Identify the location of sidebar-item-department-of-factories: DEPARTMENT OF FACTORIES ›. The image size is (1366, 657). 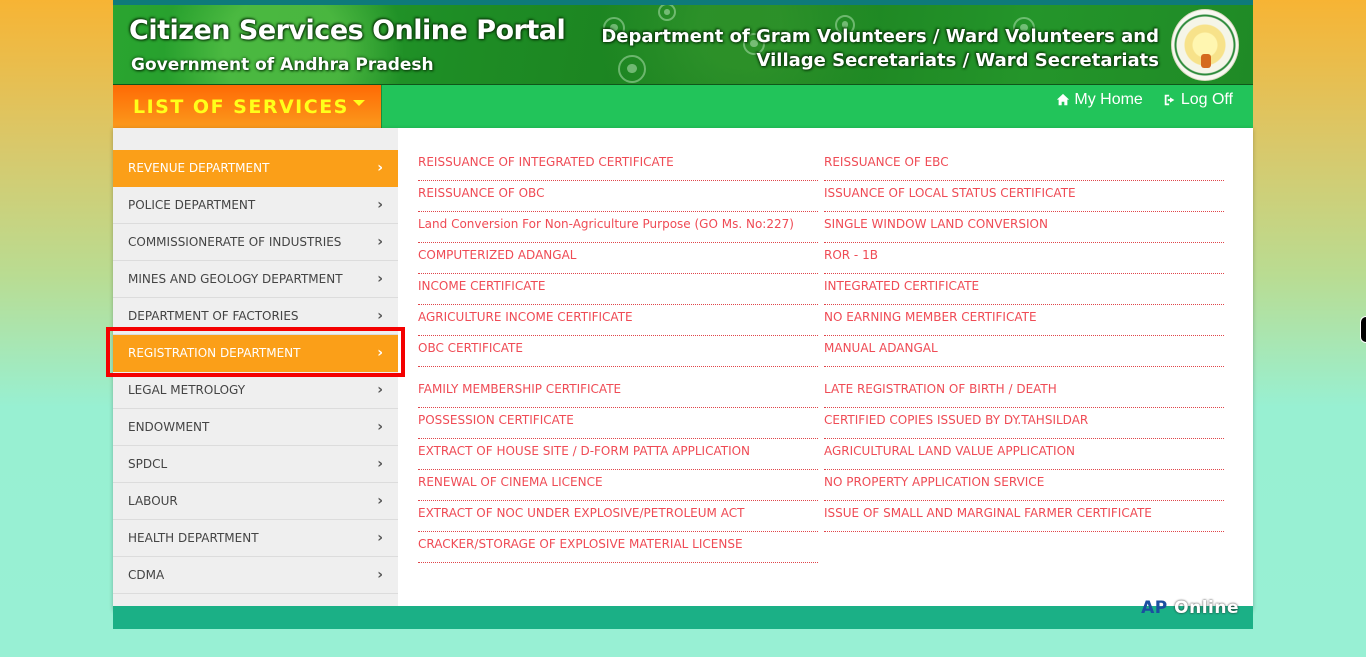
(255, 316).